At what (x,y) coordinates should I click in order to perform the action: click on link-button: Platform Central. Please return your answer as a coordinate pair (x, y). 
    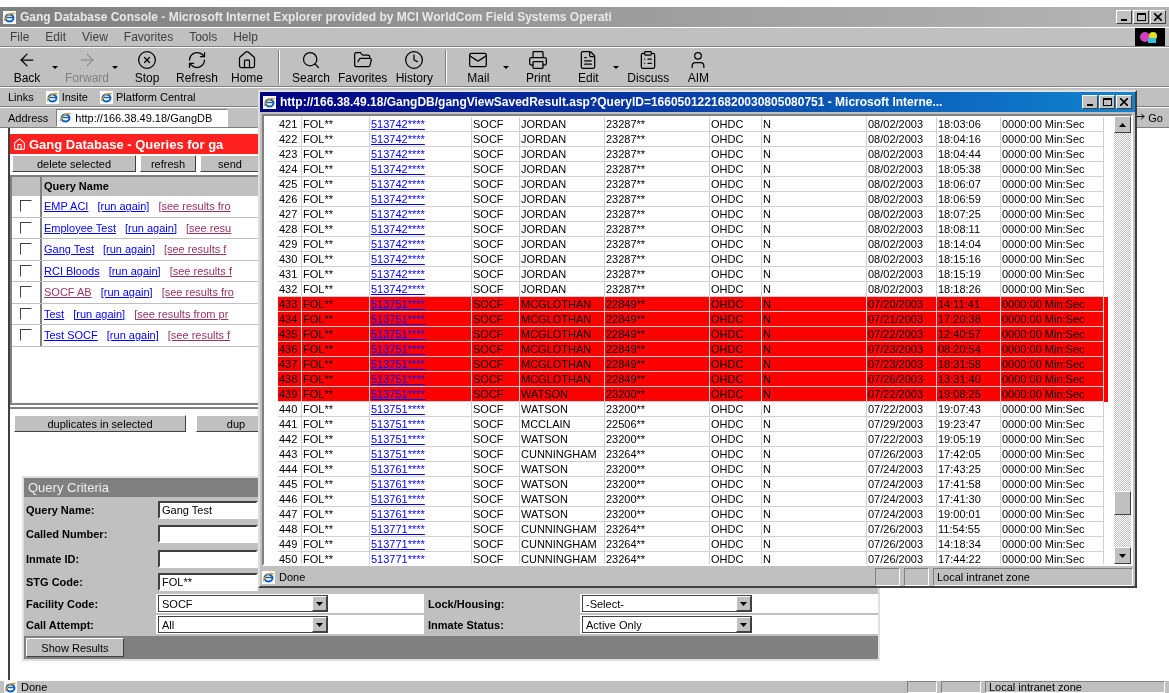
    Looking at the image, I should click on (148, 97).